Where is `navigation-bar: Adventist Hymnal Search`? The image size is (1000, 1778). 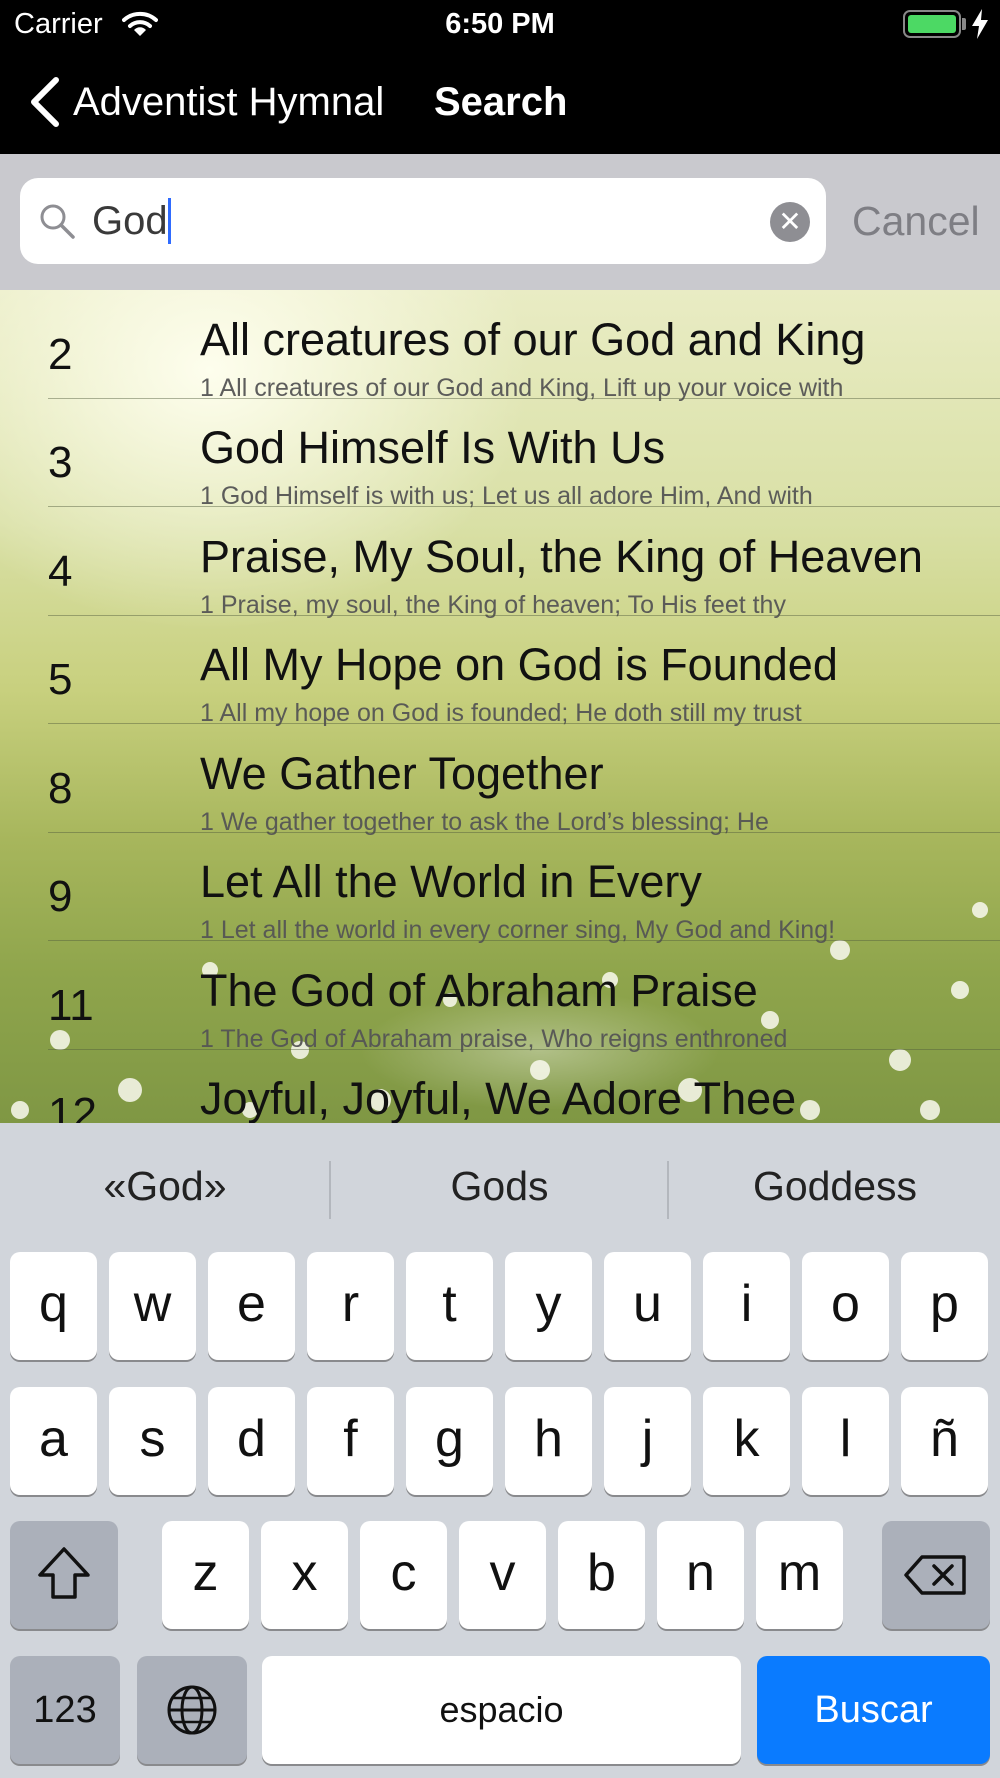 navigation-bar: Adventist Hymnal Search is located at coordinates (500, 102).